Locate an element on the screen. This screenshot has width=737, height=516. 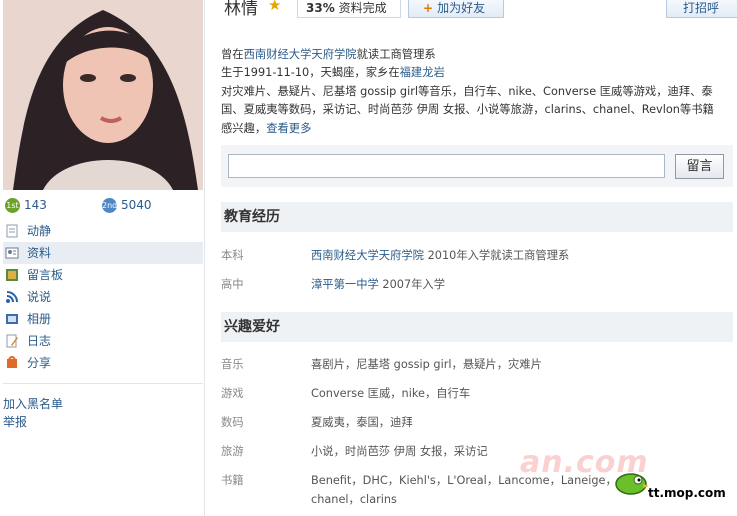
greet-button: 打招呼 is located at coordinates (701, 9).